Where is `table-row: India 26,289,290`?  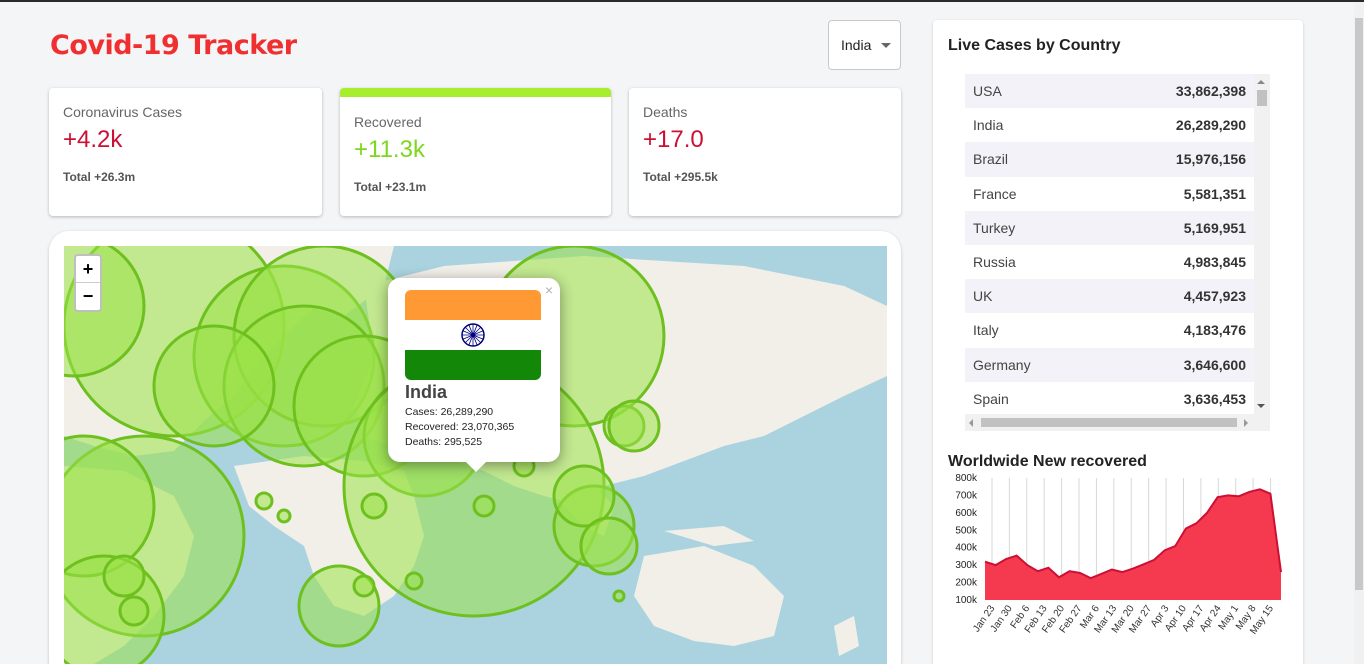 table-row: India 26,289,290 is located at coordinates (1109, 125).